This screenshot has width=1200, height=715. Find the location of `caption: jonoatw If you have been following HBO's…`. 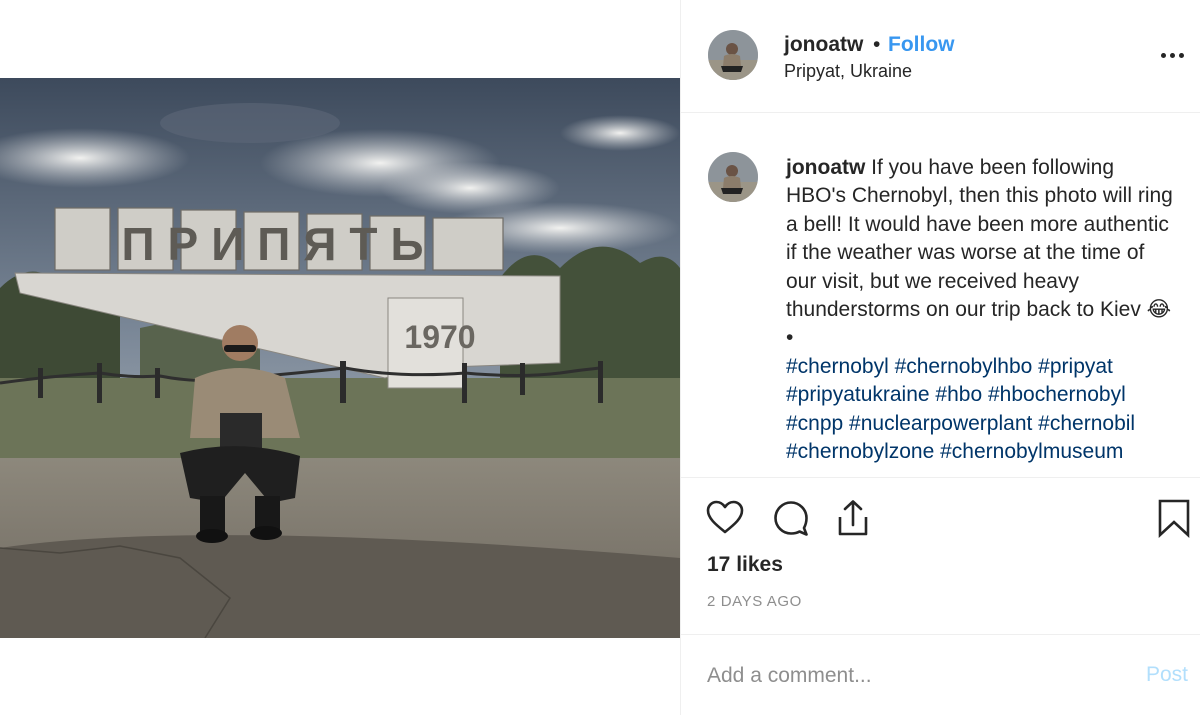

caption: jonoatw If you have been following HBO's… is located at coordinates (981, 310).